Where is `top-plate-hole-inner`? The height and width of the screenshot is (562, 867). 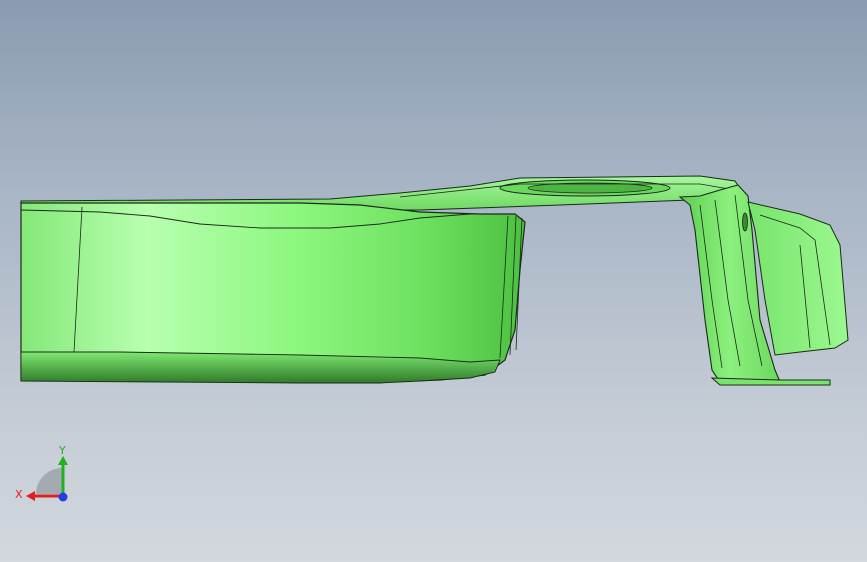
top-plate-hole-inner is located at coordinates (590, 188).